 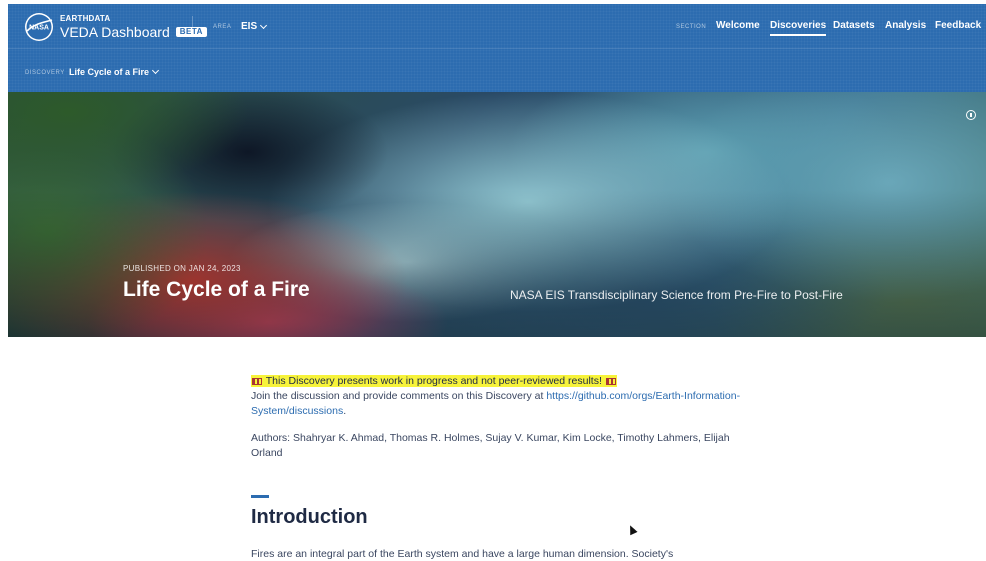 What do you see at coordinates (958, 25) in the screenshot?
I see `nav-feedback: Feedback` at bounding box center [958, 25].